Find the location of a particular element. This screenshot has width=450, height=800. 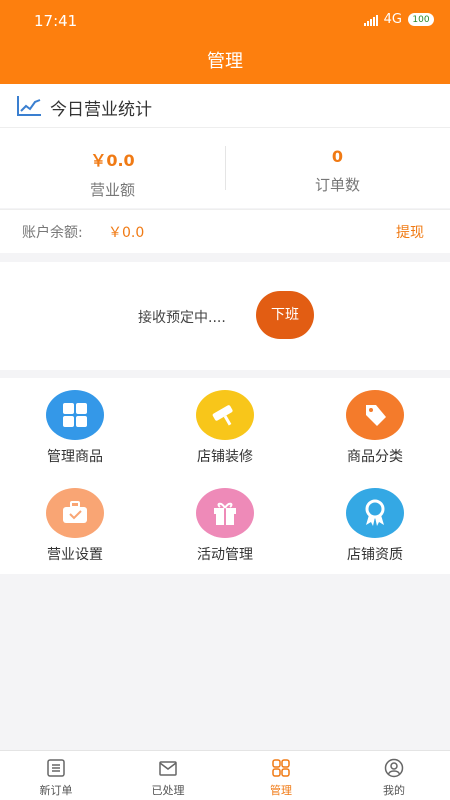

business-settings-button: 营业设置 is located at coordinates (75, 524).